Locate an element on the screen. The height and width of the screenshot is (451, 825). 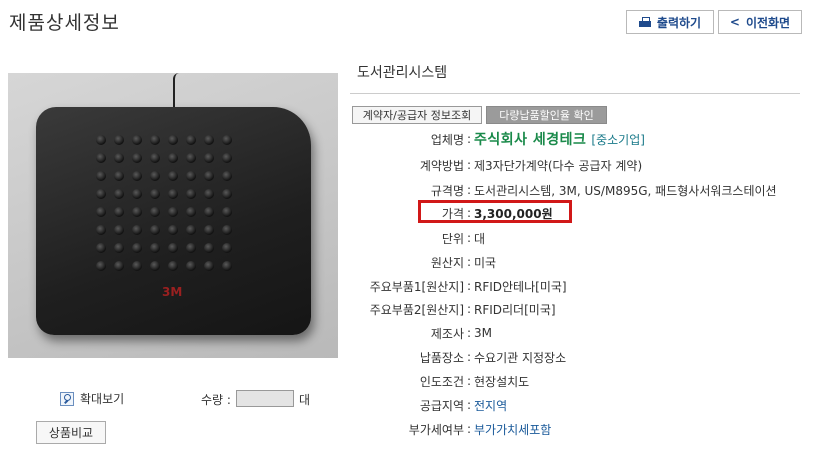
field-company: 업체명: 주식회사 세경테크 [중소기업] is located at coordinates (570, 139).